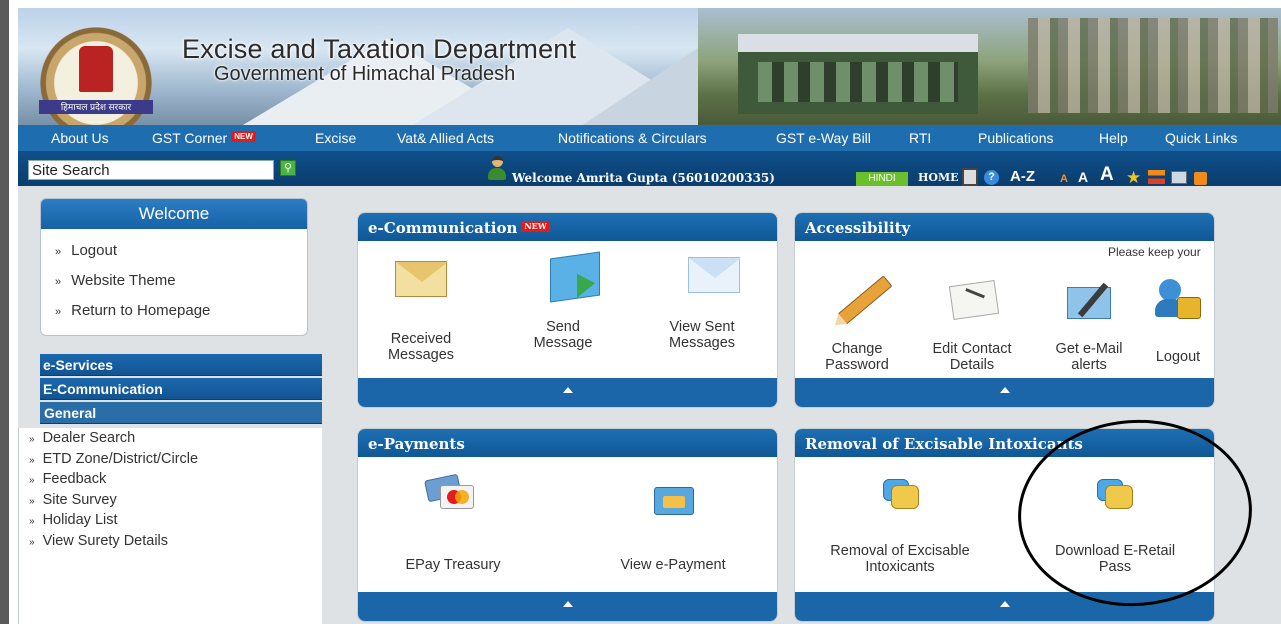 This screenshot has height=624, width=1281. I want to click on get-email-alerts-tile: Get e-Mail alerts, so click(1089, 323).